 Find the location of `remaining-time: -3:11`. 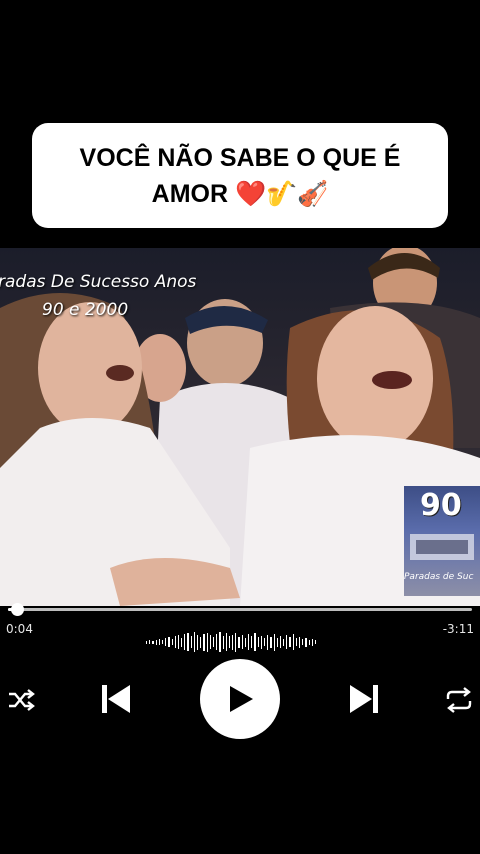

remaining-time: -3:11 is located at coordinates (458, 629).